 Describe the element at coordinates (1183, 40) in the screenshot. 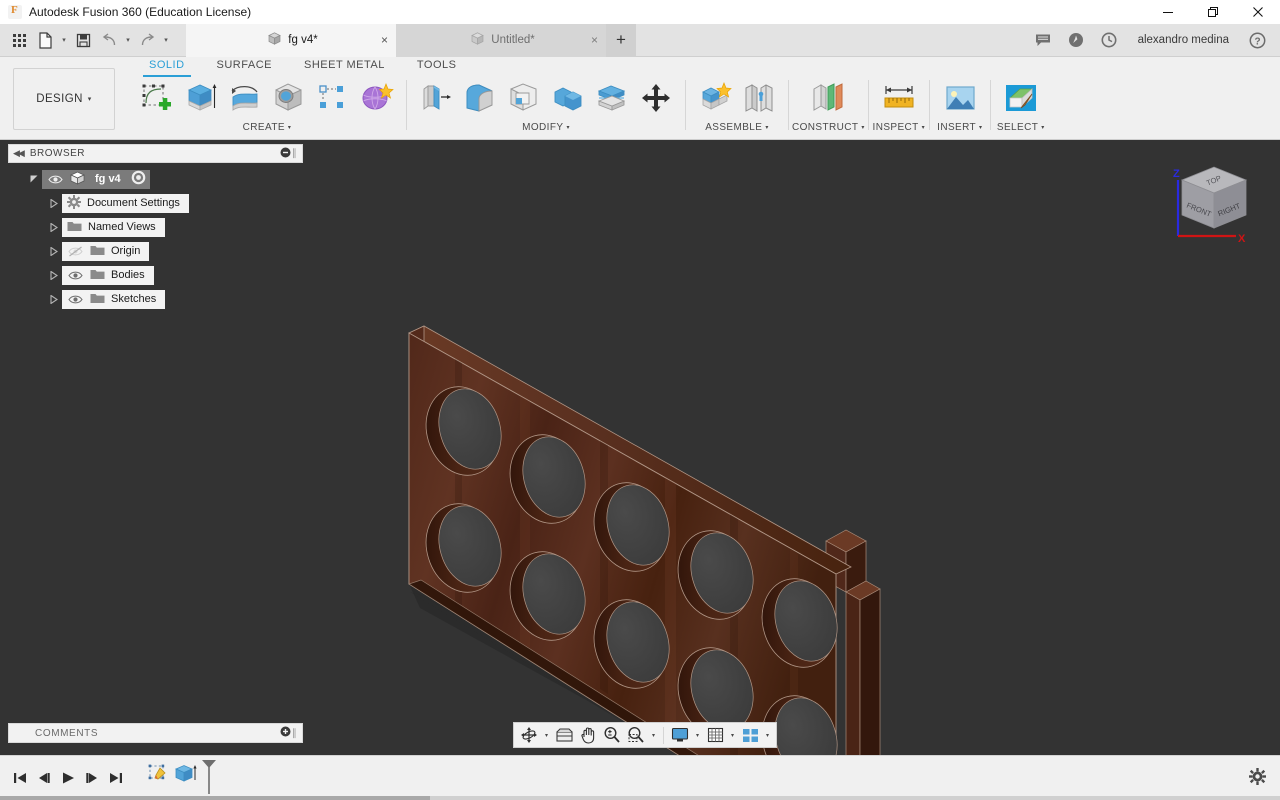

I see `user-account-label: alexandro medina` at that location.